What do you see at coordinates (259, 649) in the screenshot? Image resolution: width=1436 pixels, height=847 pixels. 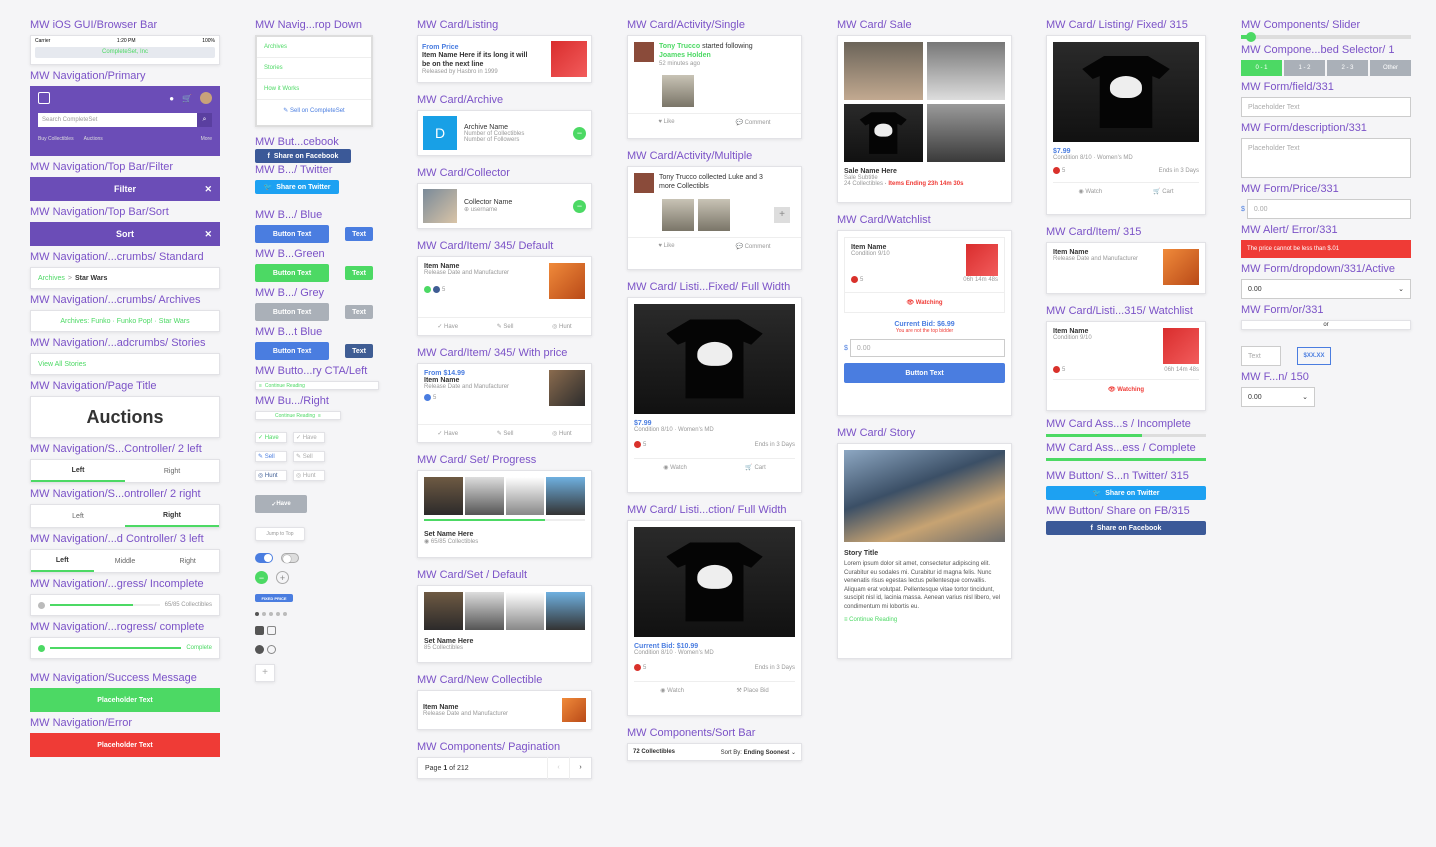 I see `radio-checked` at bounding box center [259, 649].